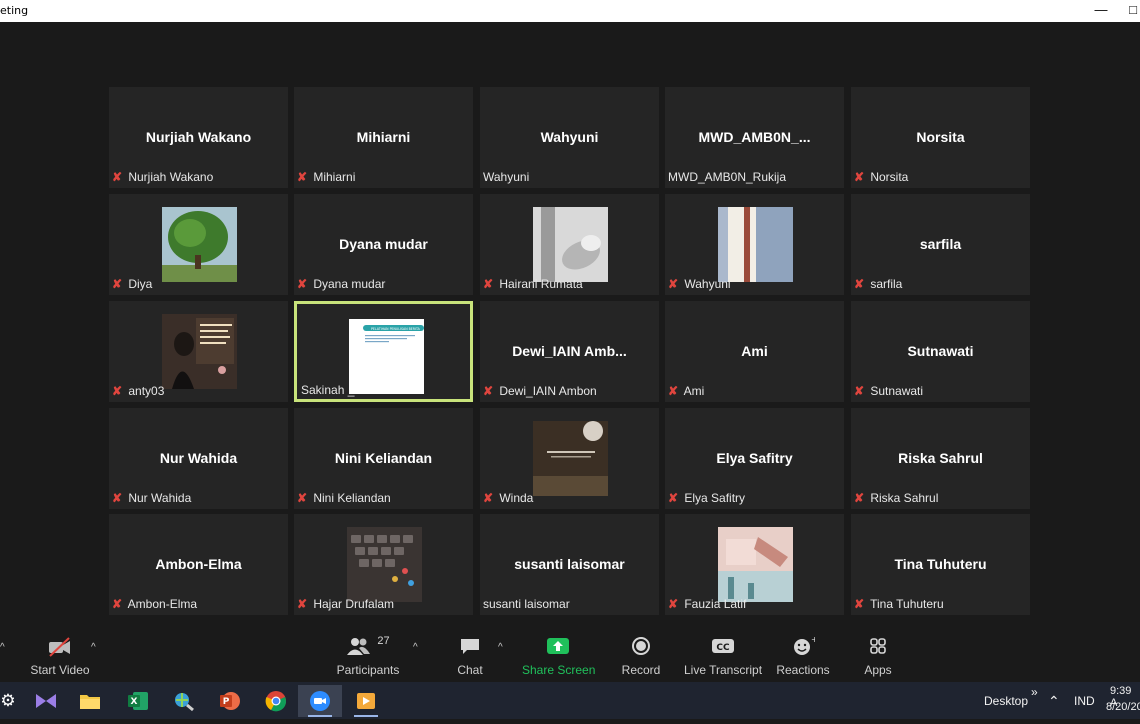 This screenshot has width=1140, height=724. Describe the element at coordinates (694, 391) in the screenshot. I see `participant-caption-text: Ami` at that location.